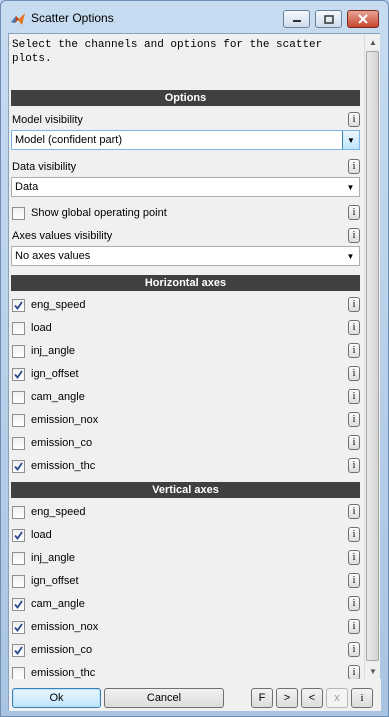  Describe the element at coordinates (354, 235) in the screenshot. I see `axes-values-info-button: i` at that location.